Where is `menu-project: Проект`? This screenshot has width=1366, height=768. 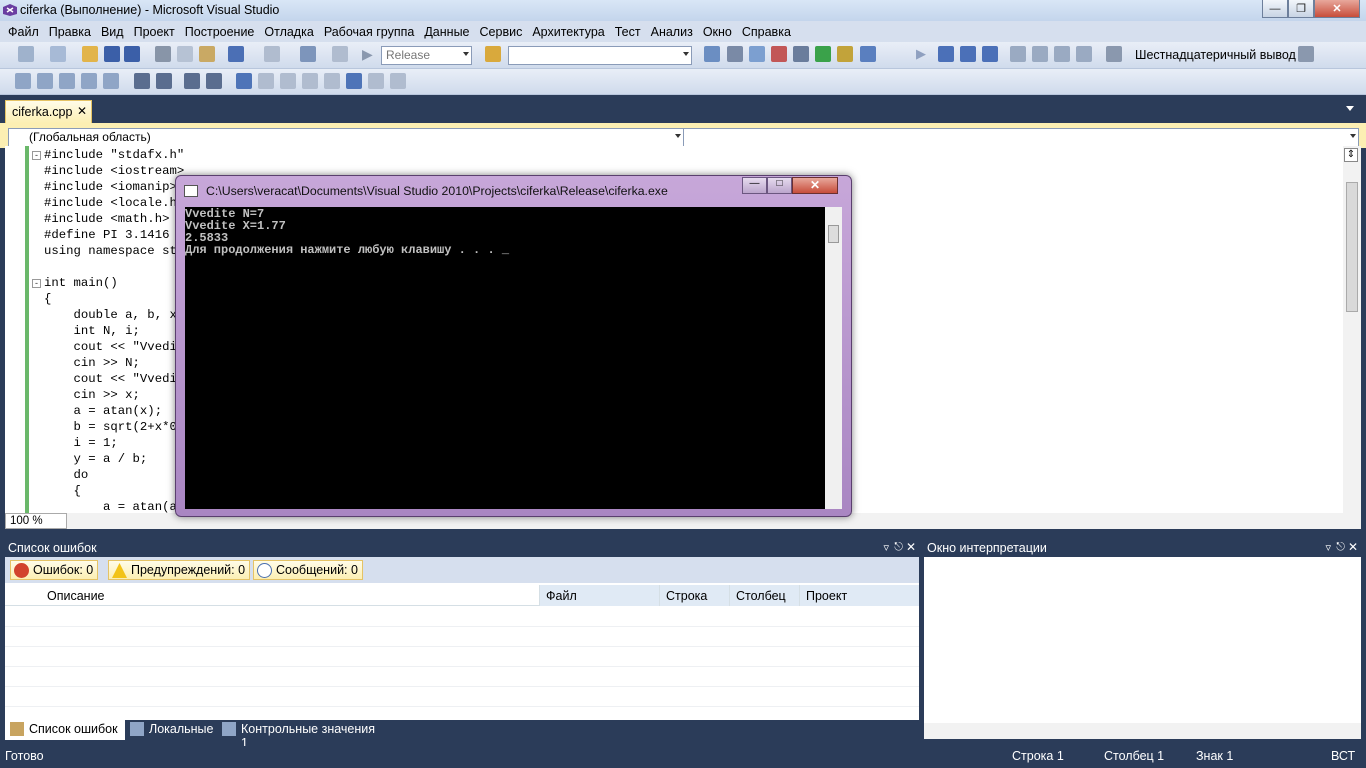
menu-project: Проект is located at coordinates (154, 32).